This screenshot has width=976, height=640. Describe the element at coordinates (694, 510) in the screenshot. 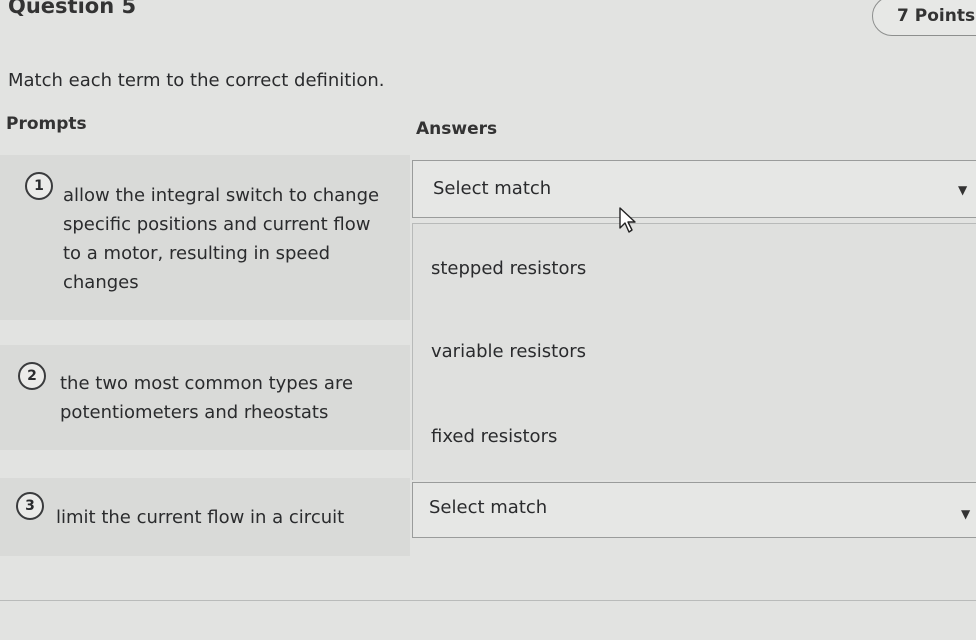

I see `answer-select-3: Select match ▼` at that location.